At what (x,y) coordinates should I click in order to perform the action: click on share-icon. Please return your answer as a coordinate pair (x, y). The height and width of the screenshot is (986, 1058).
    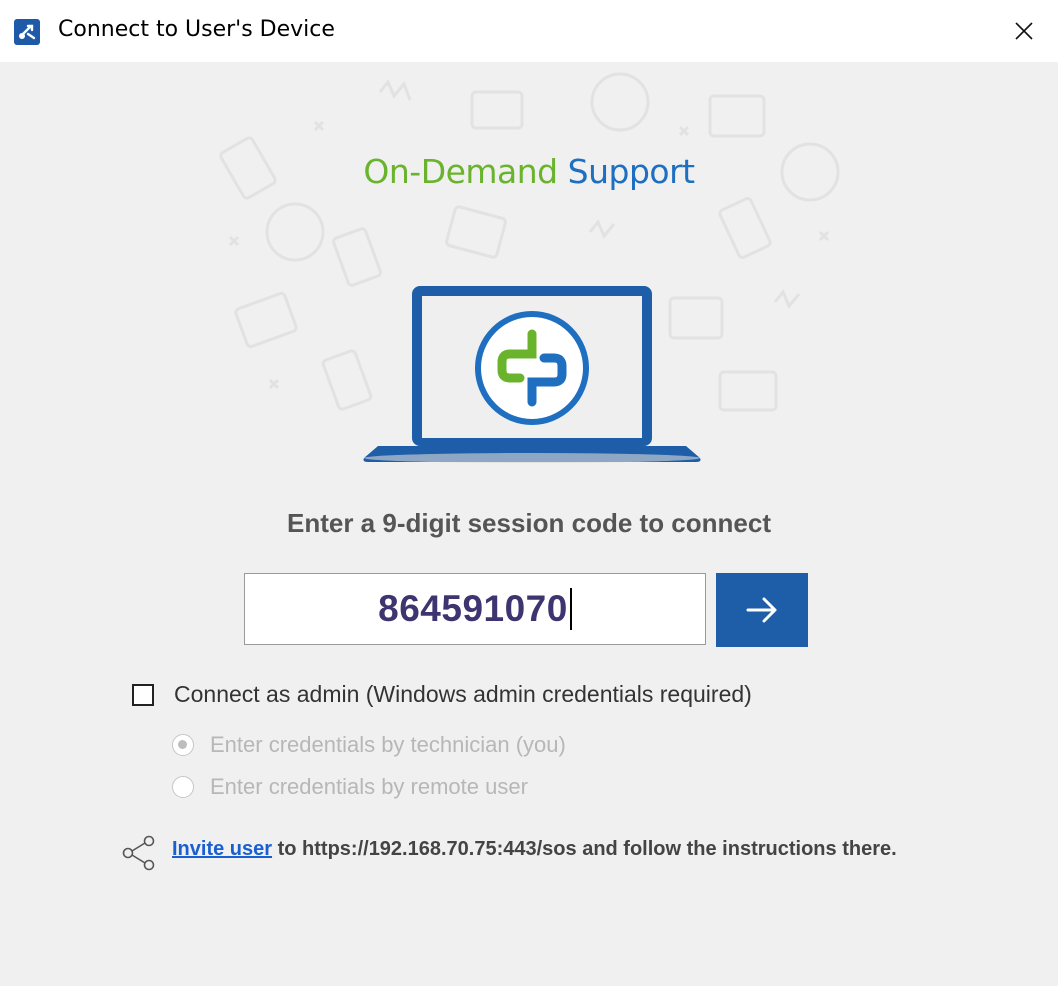
    Looking at the image, I should click on (138, 853).